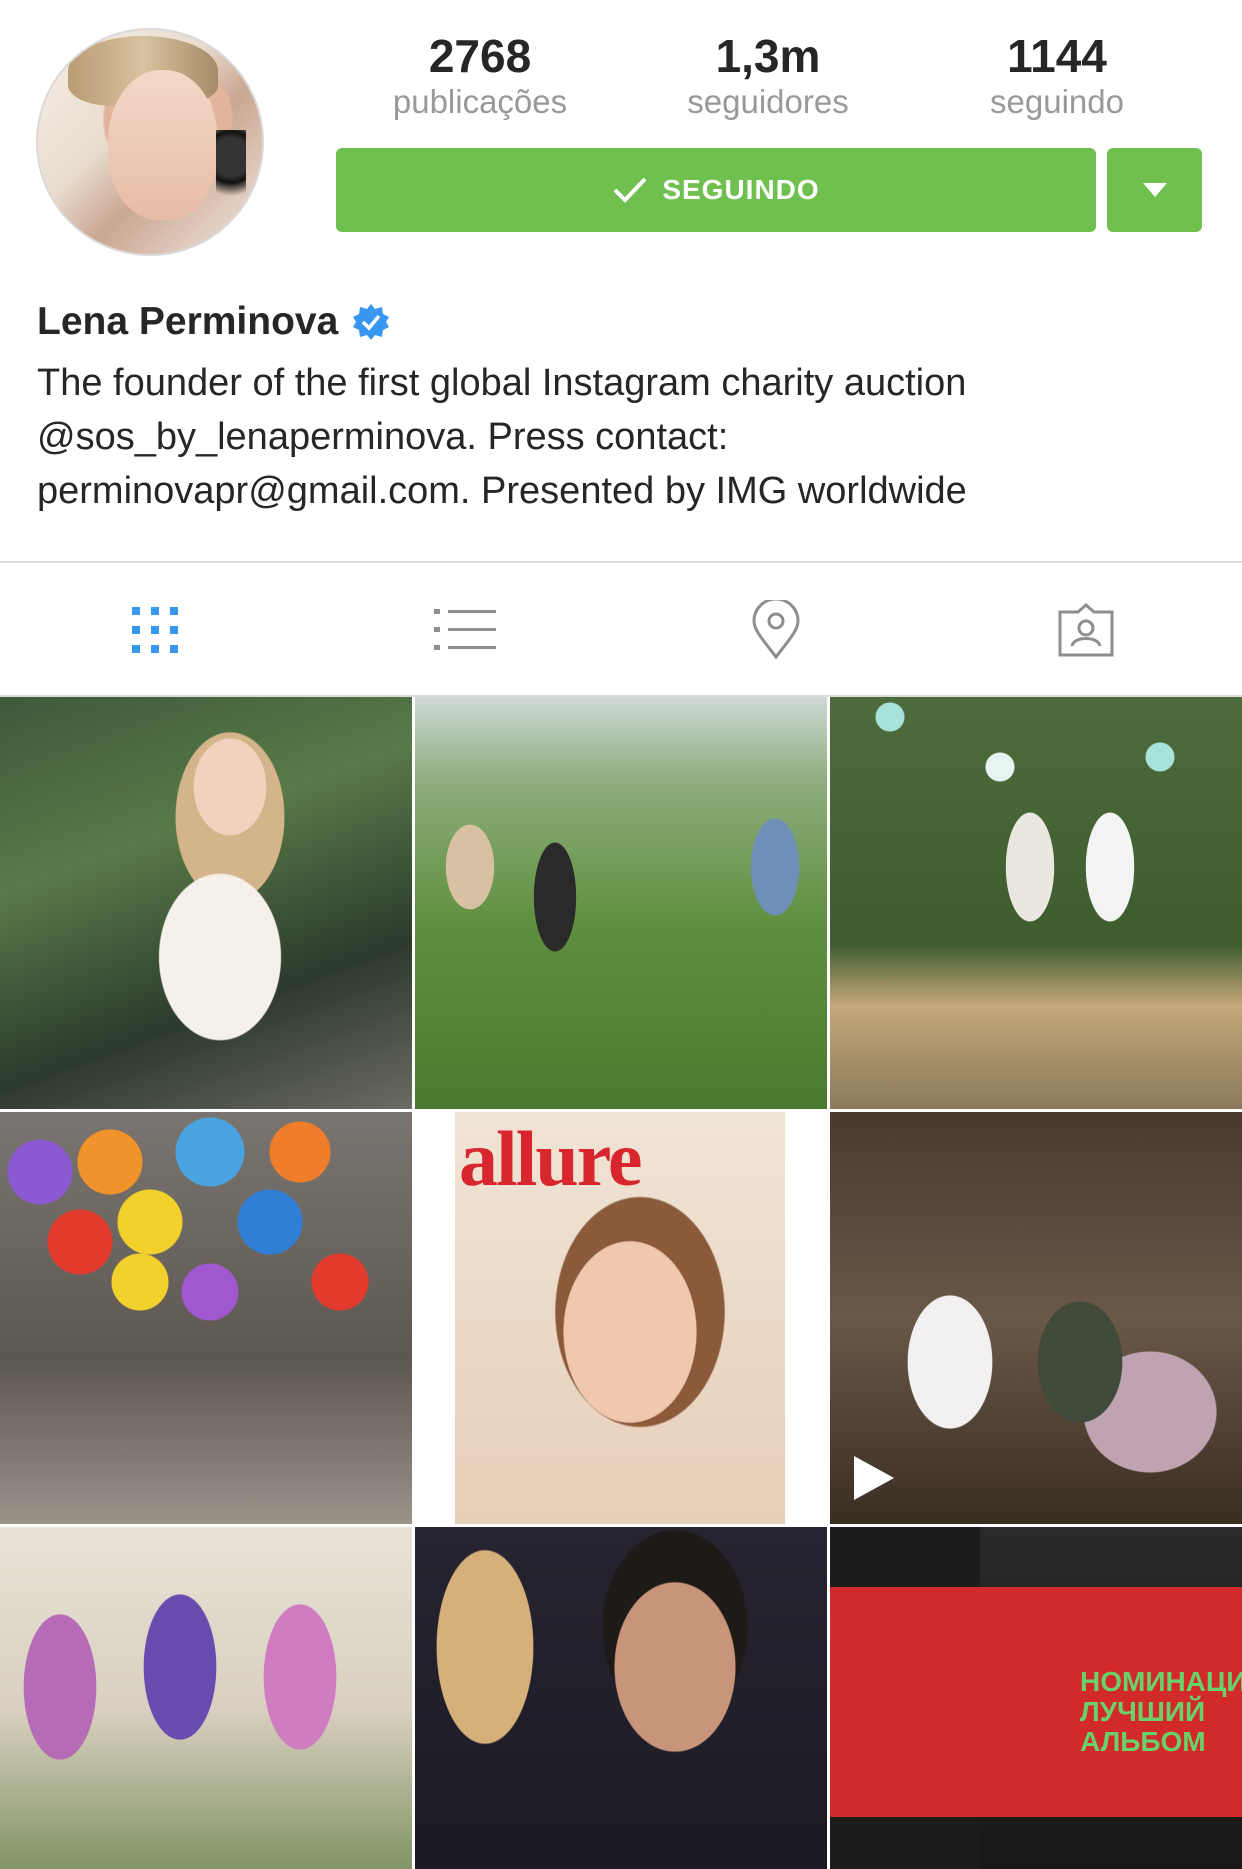 The image size is (1242, 1869). I want to click on post-thumbnail: НОМИНАЦИЯ ЛУЧШИЙ АЛЬБОМ, so click(1036, 1698).